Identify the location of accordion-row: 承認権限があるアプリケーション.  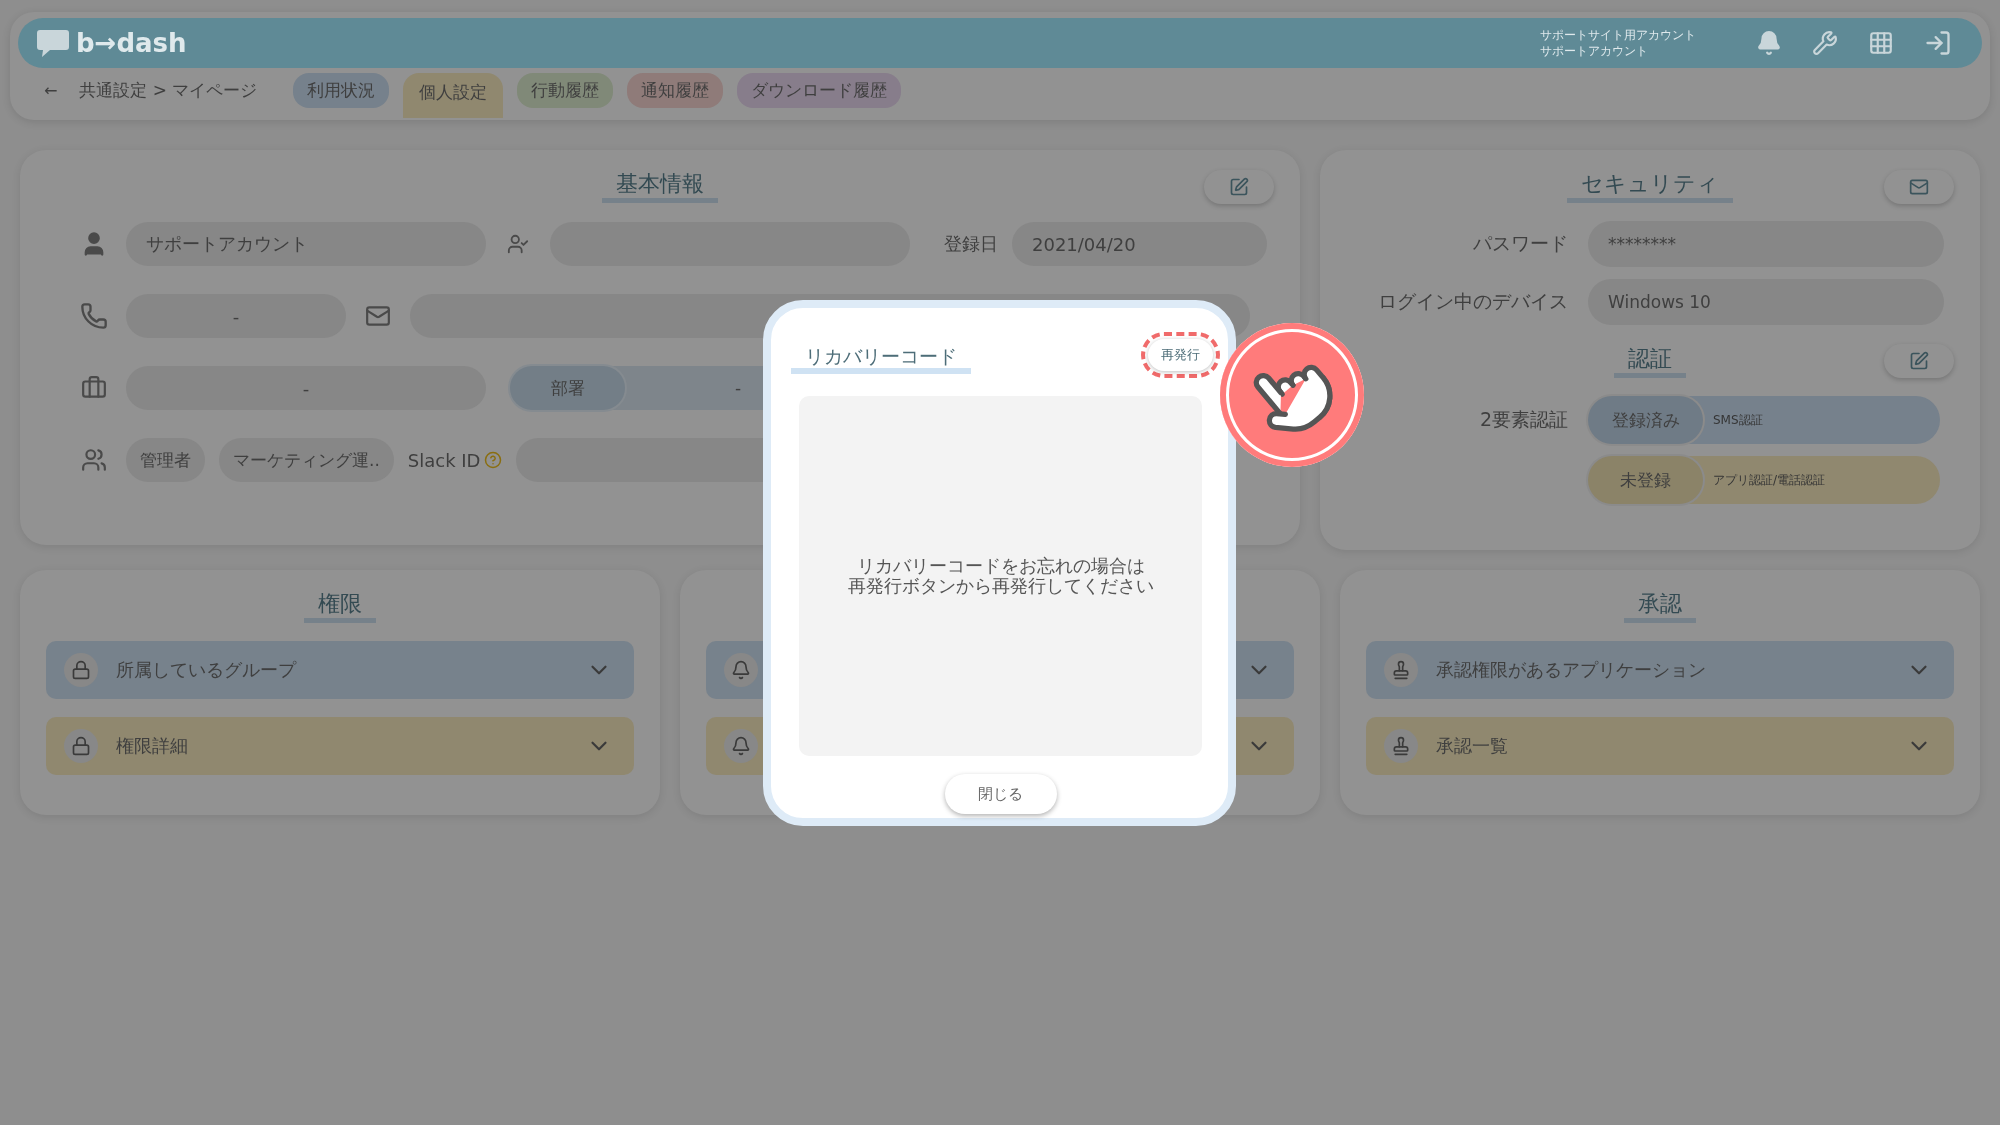
(1660, 670).